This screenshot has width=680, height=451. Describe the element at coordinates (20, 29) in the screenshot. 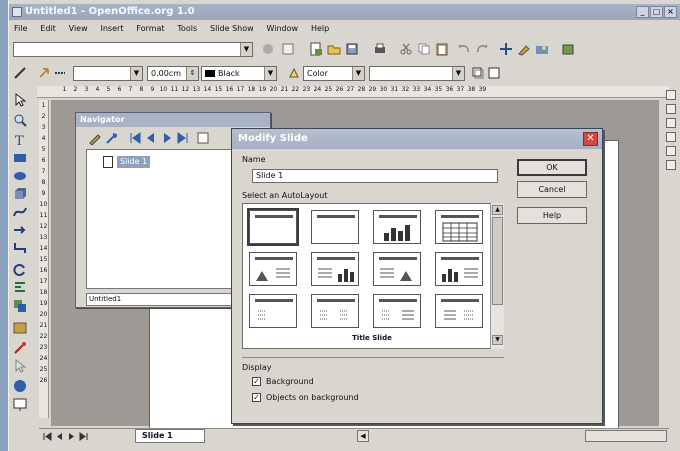

I see `menu-file: File` at that location.